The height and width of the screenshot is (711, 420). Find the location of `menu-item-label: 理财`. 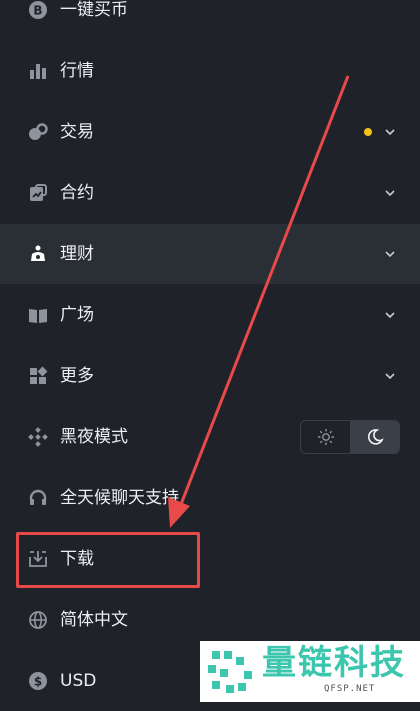

menu-item-label: 理财 is located at coordinates (77, 254).